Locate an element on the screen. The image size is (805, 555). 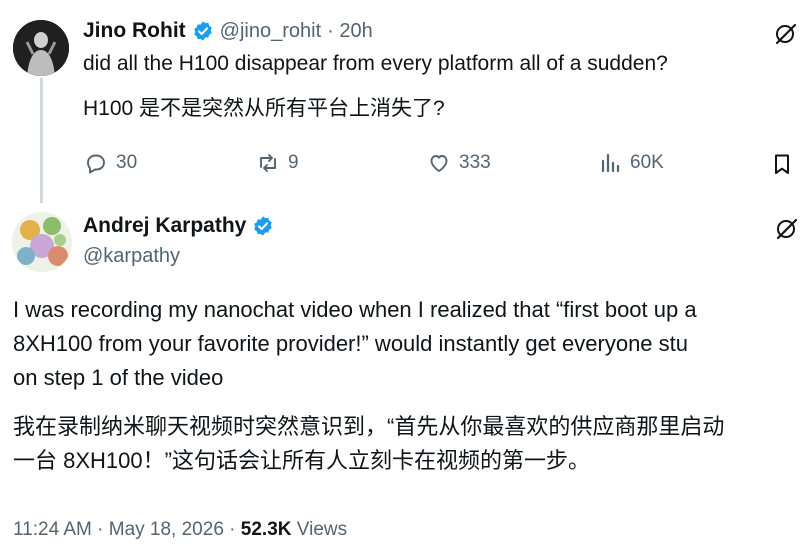
thread-connector is located at coordinates (41, 140).